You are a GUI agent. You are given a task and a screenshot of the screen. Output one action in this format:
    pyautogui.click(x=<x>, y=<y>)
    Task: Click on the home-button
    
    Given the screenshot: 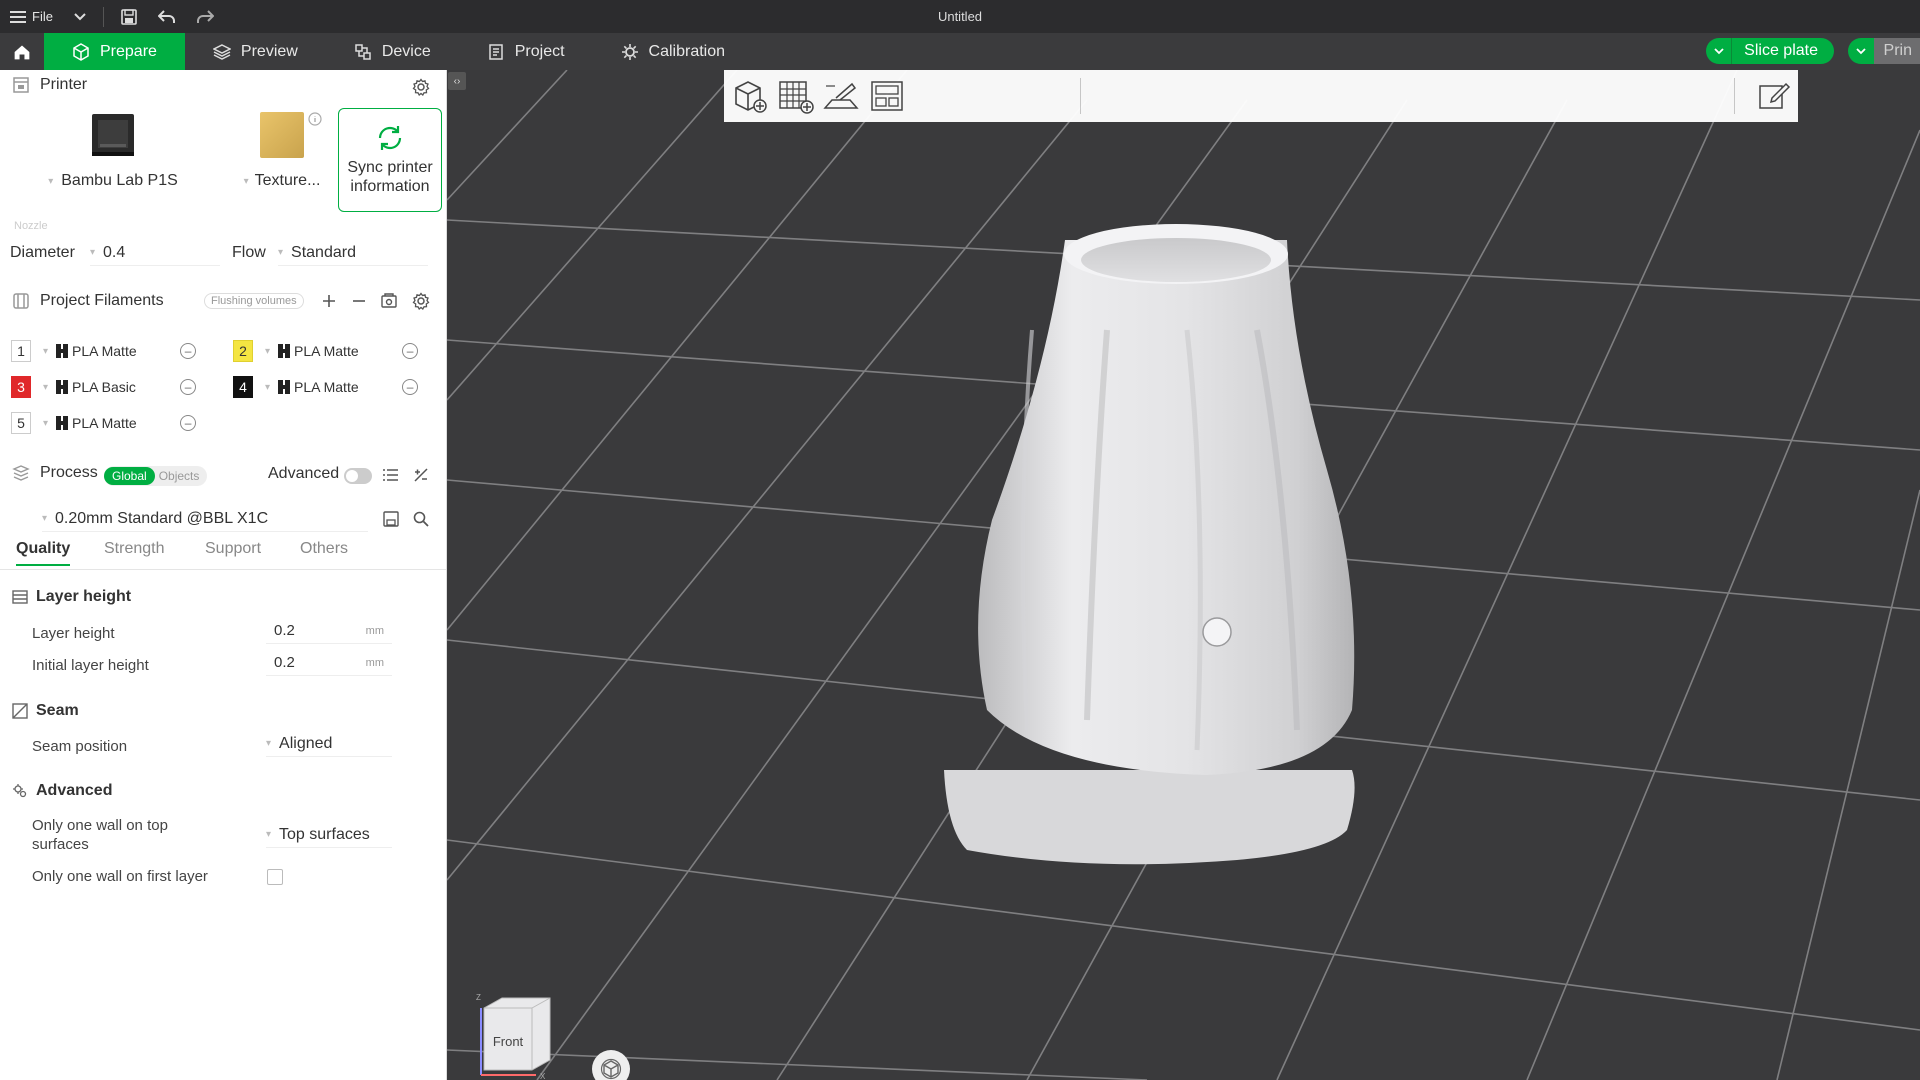 What is the action you would take?
    pyautogui.click(x=22, y=51)
    